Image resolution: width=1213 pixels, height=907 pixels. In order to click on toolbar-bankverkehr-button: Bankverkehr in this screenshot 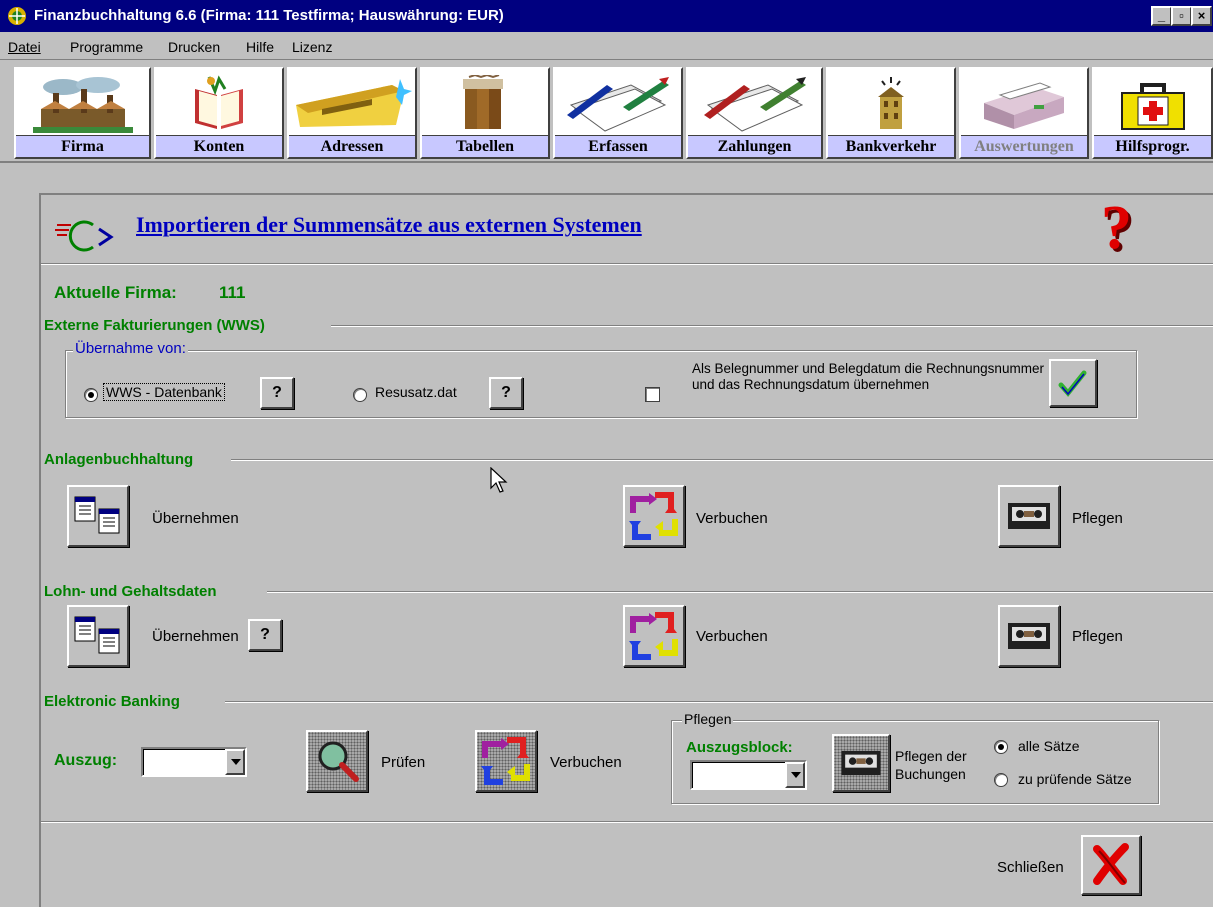, I will do `click(891, 113)`.